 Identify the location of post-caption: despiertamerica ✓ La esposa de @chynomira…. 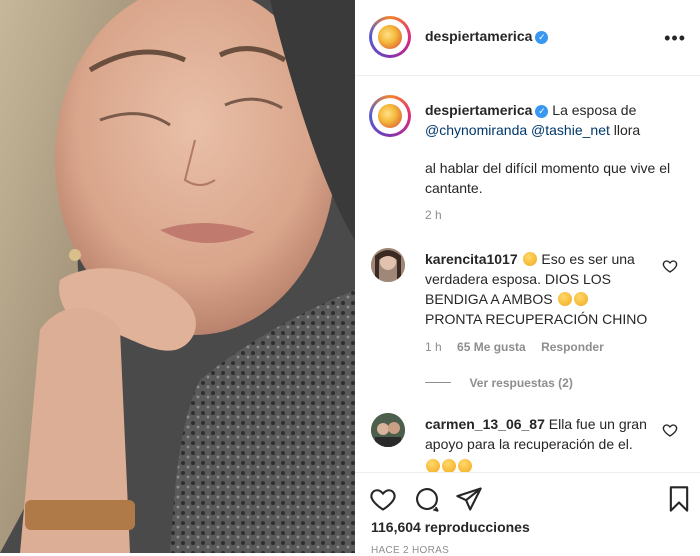
(555, 149).